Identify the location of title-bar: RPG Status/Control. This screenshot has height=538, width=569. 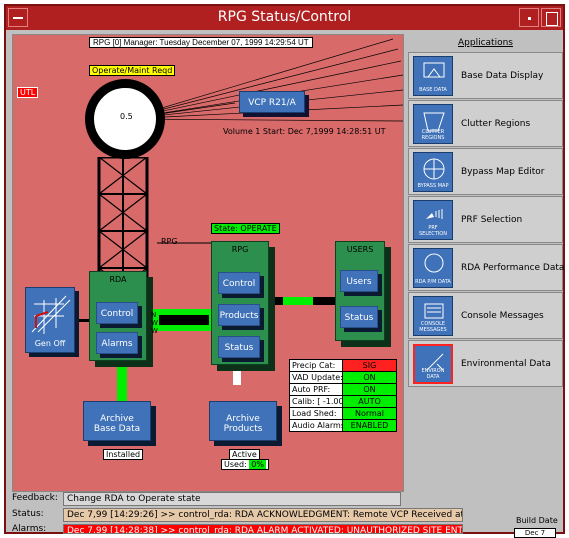
(284, 18).